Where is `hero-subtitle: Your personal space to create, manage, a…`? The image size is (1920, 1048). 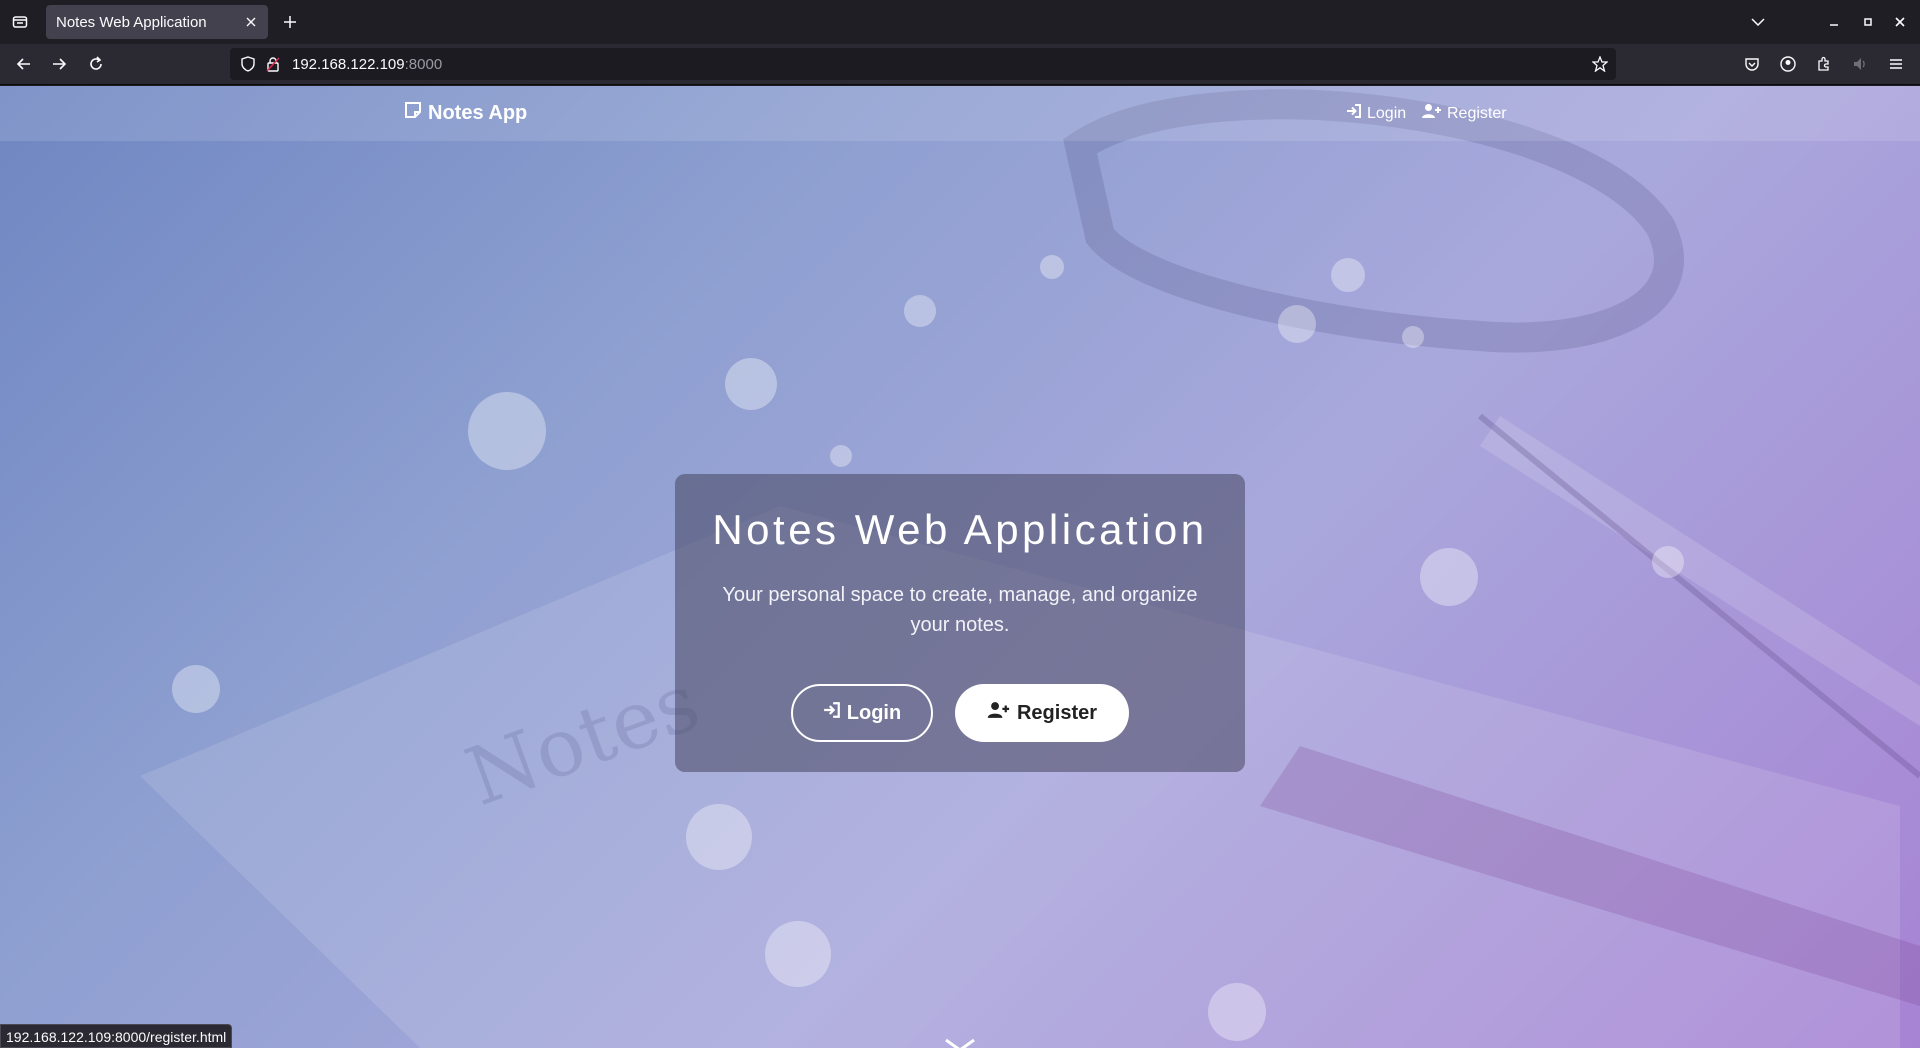 hero-subtitle: Your personal space to create, manage, a… is located at coordinates (960, 610).